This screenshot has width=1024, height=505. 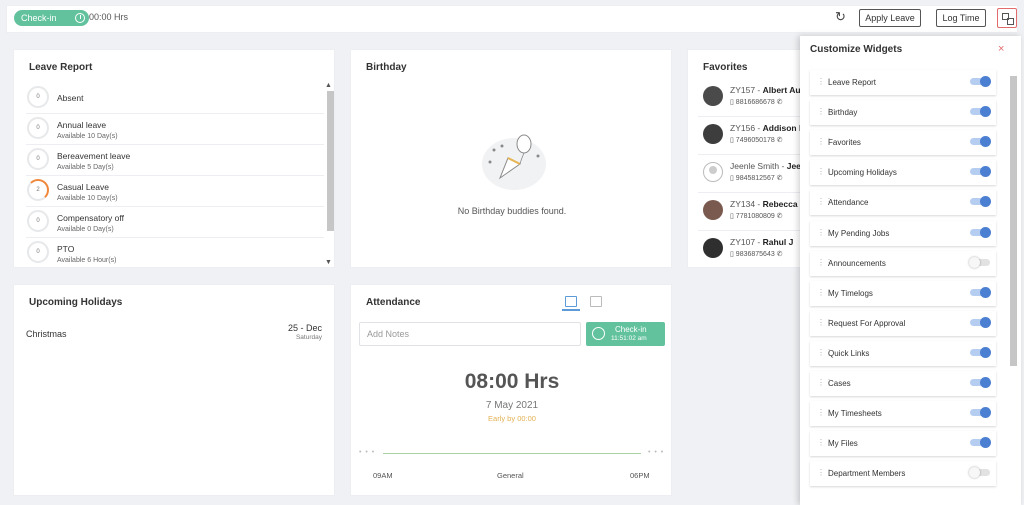 I want to click on contact-id: ZY157 -, so click(x=745, y=90).